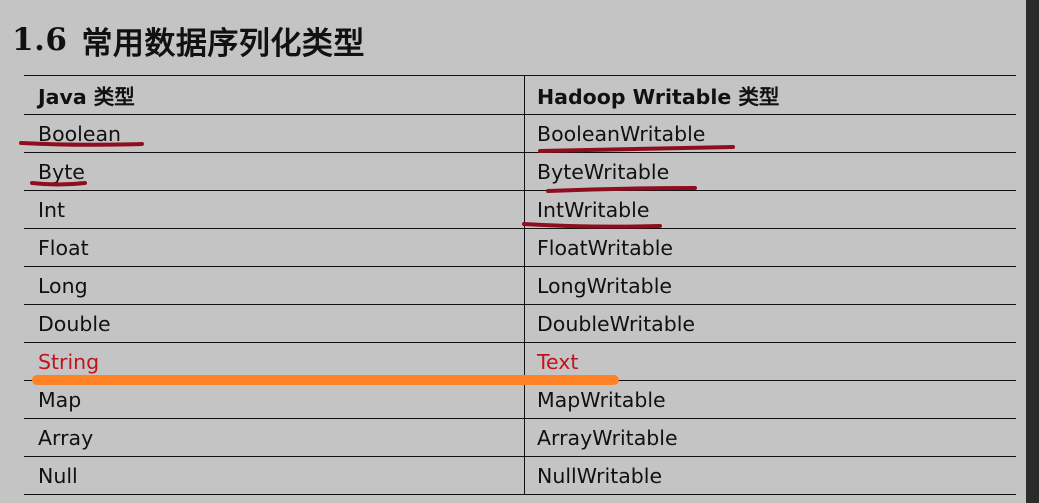  Describe the element at coordinates (274, 437) in the screenshot. I see `java-type-cell: Array` at that location.